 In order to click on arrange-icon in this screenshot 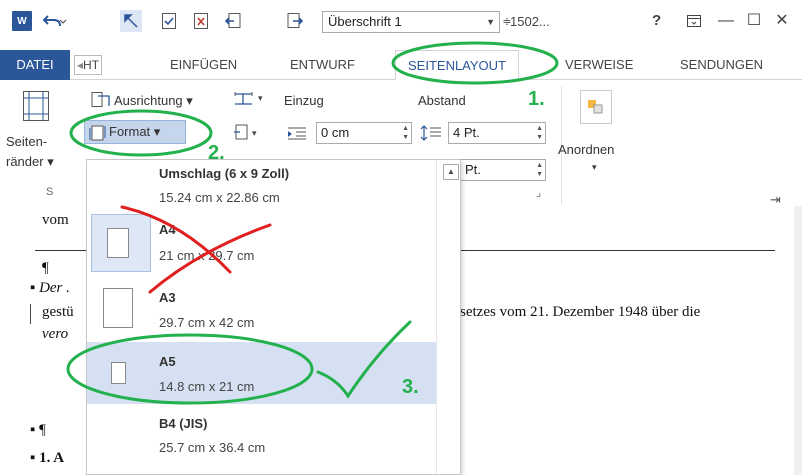, I will do `click(596, 107)`.